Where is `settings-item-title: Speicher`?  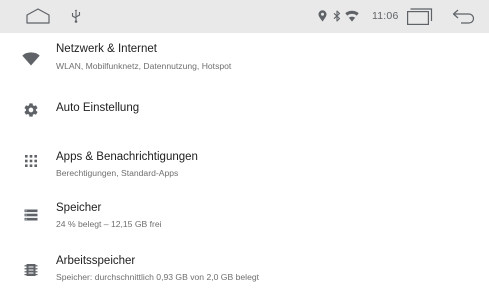 settings-item-title: Speicher is located at coordinates (79, 208).